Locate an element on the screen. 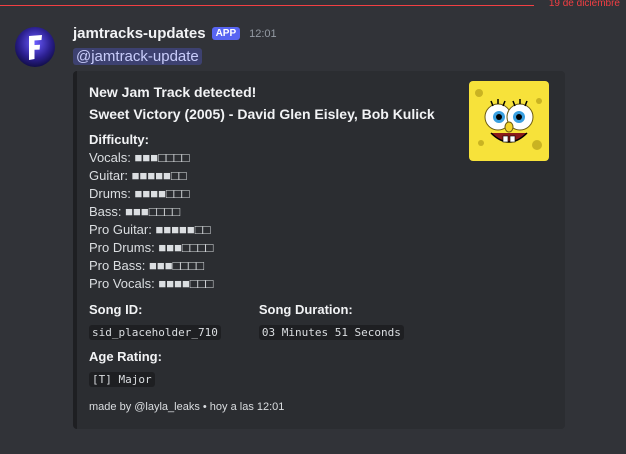  field-song-duration: Song Duration: 03 Minutes 51 Seconds is located at coordinates (331, 320).